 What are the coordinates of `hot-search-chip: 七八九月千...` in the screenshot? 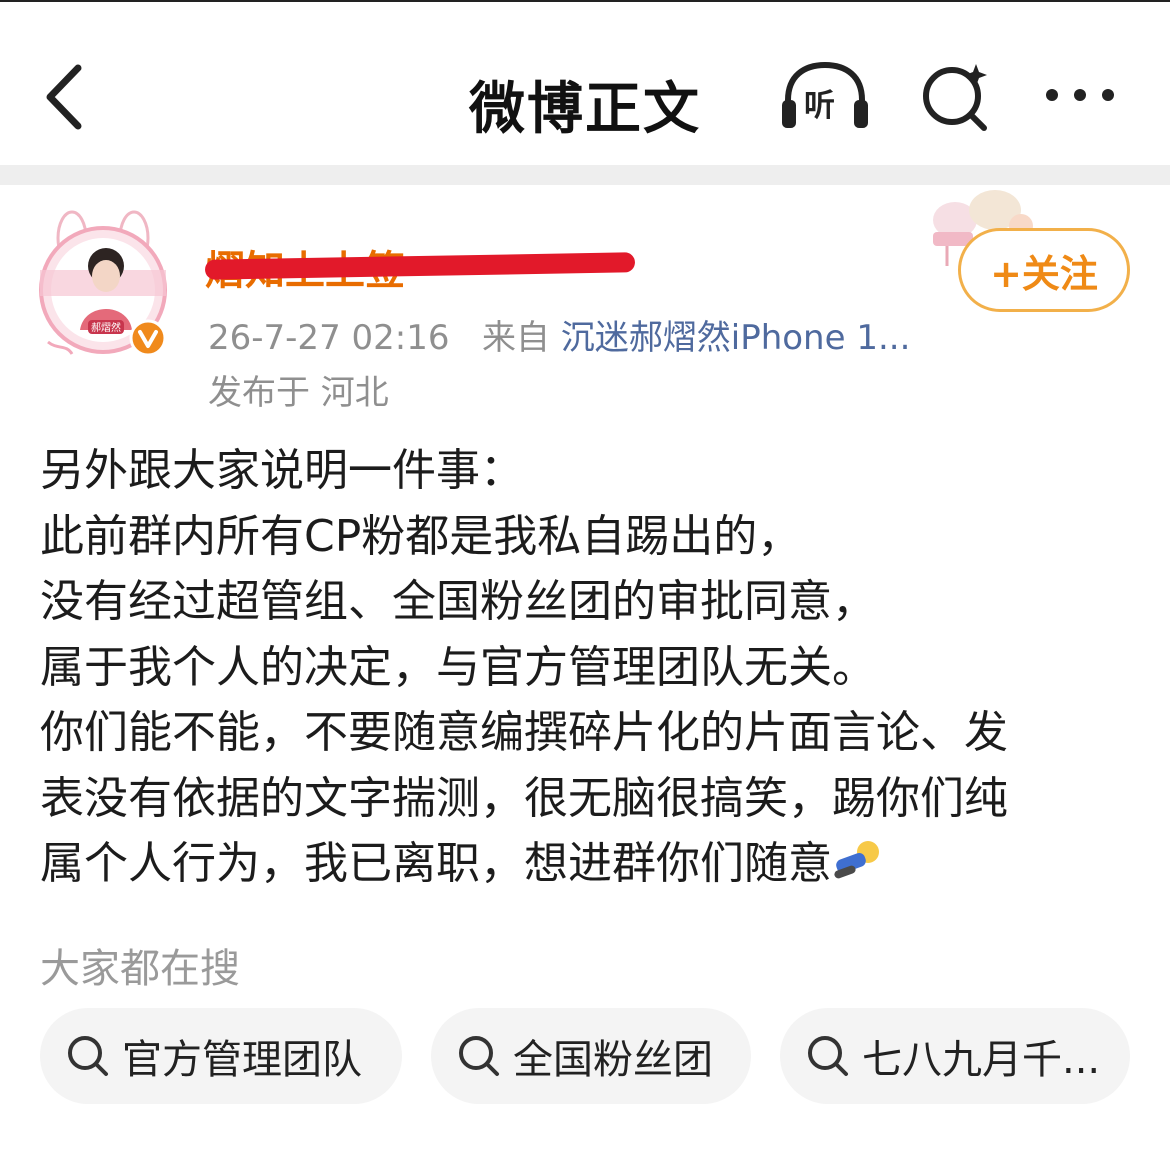 It's located at (955, 1056).